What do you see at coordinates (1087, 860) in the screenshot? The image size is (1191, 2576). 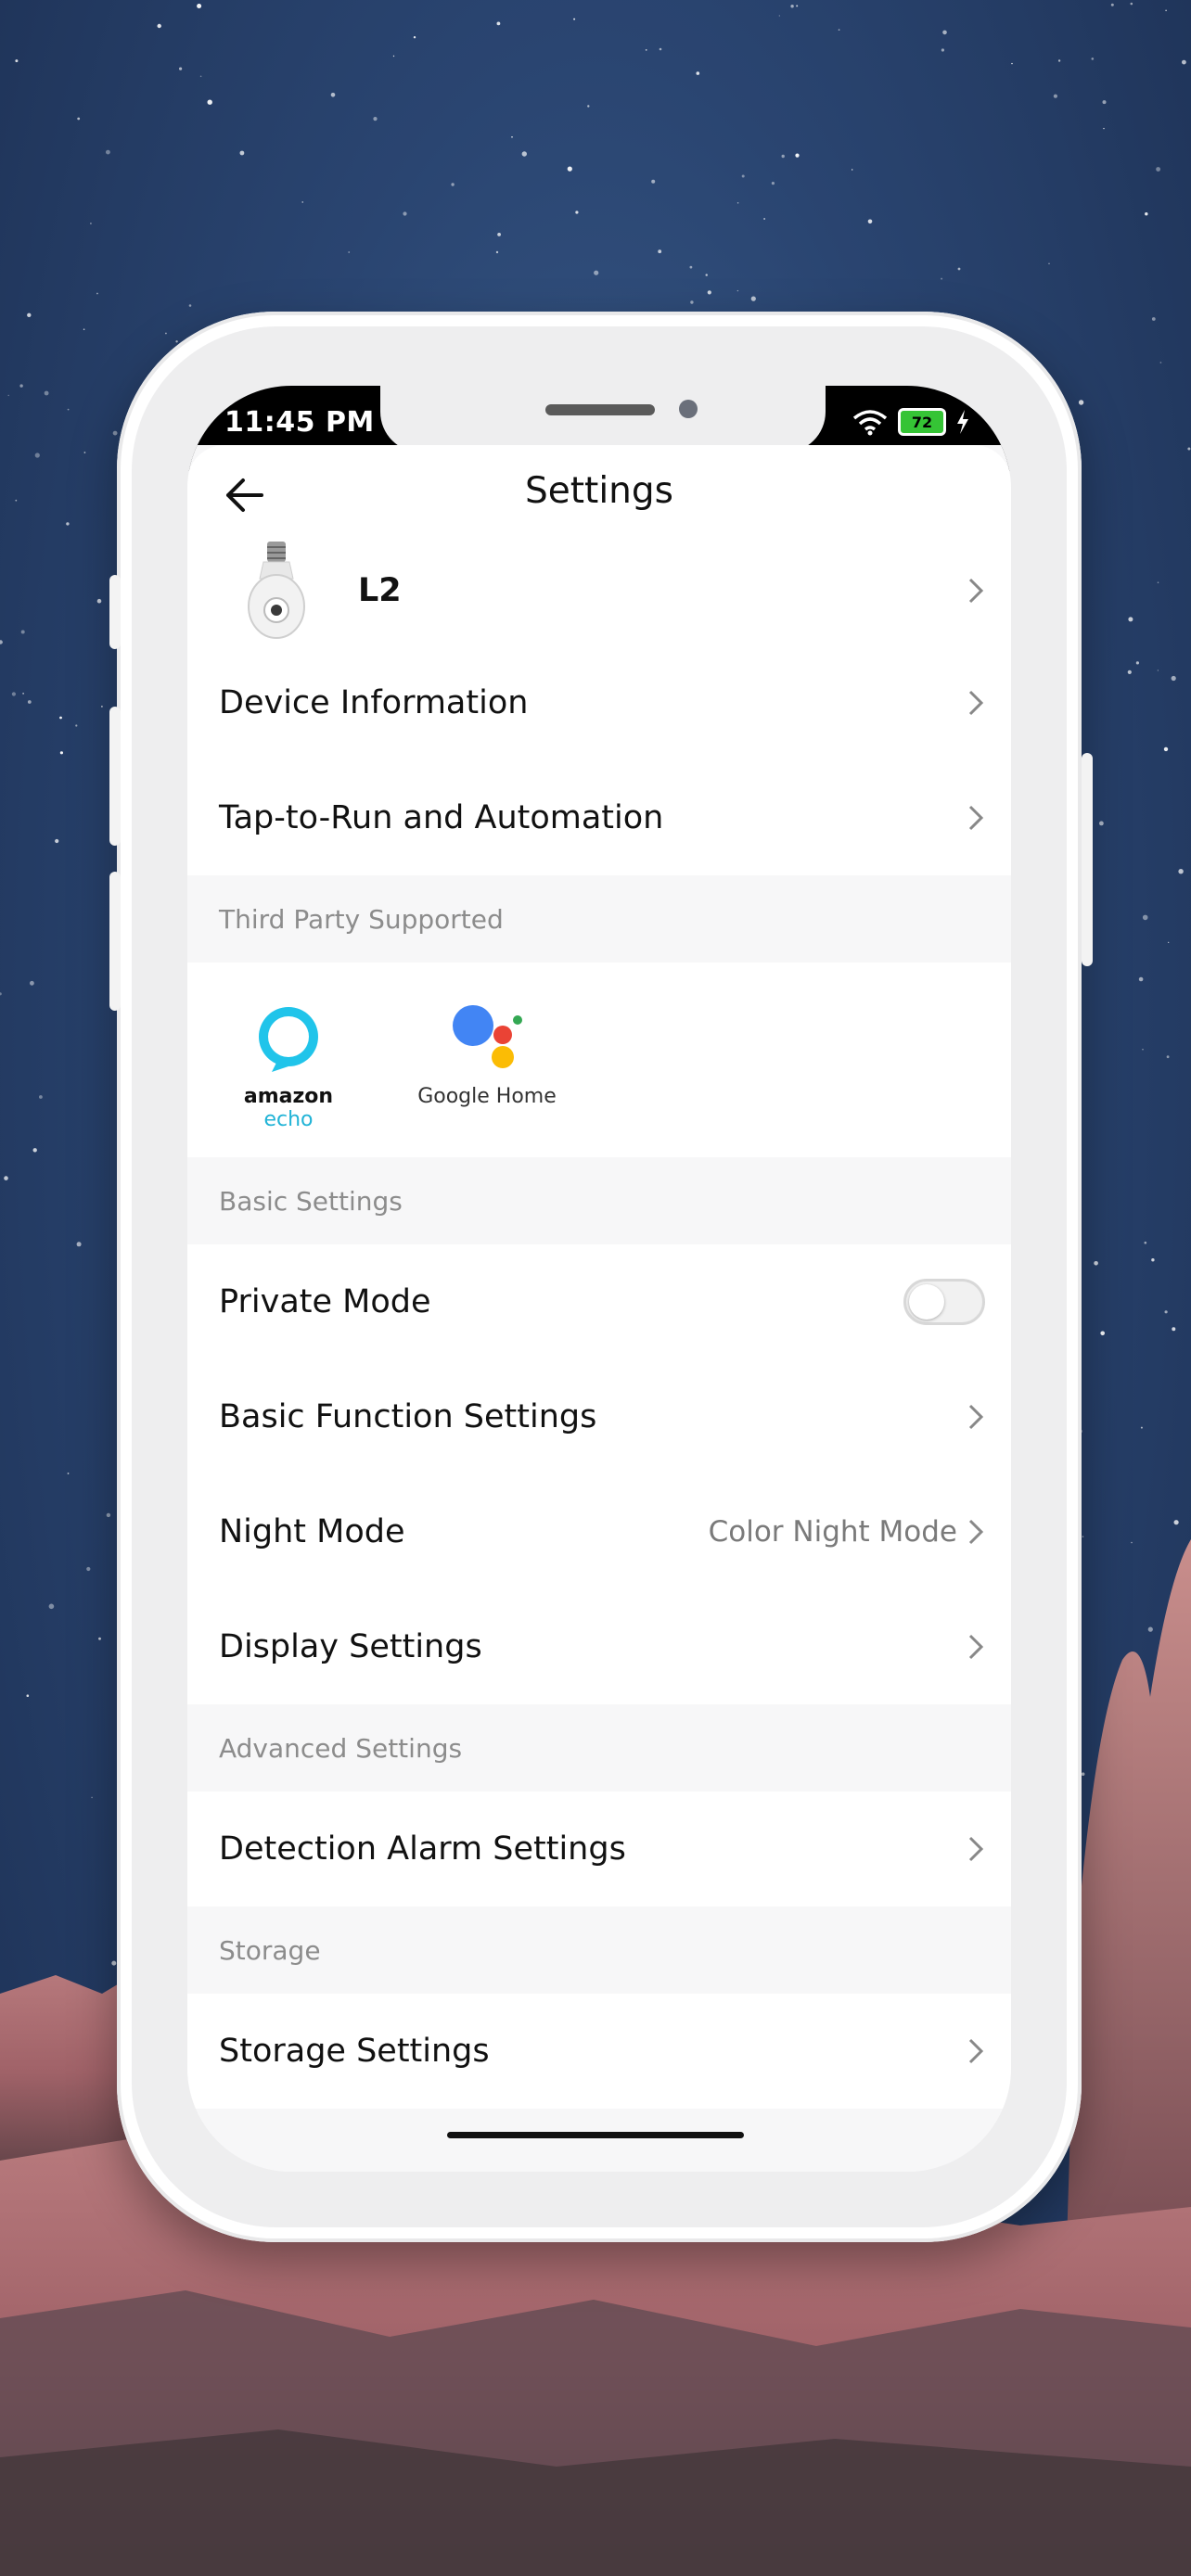 I see `side-button-right` at bounding box center [1087, 860].